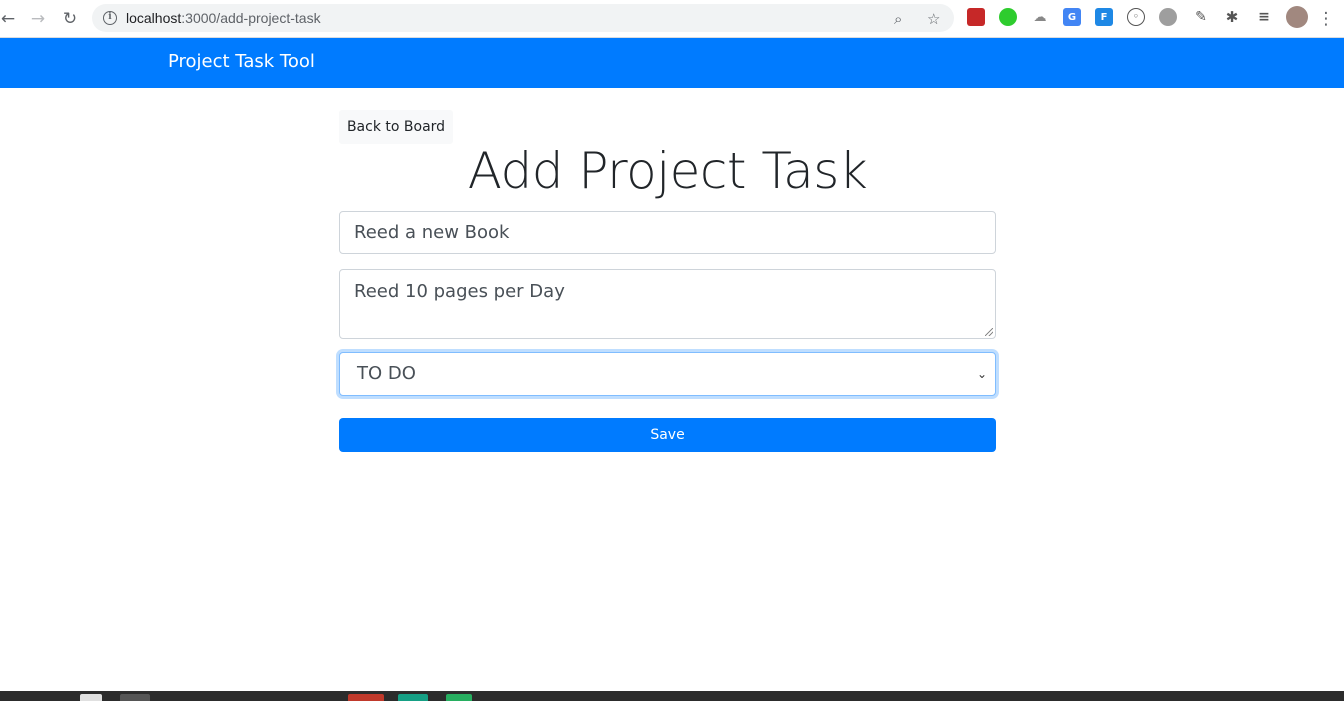 The image size is (1344, 701). I want to click on address-bar: i localhost:3000/add-project-task ⌕ ☆, so click(523, 18).